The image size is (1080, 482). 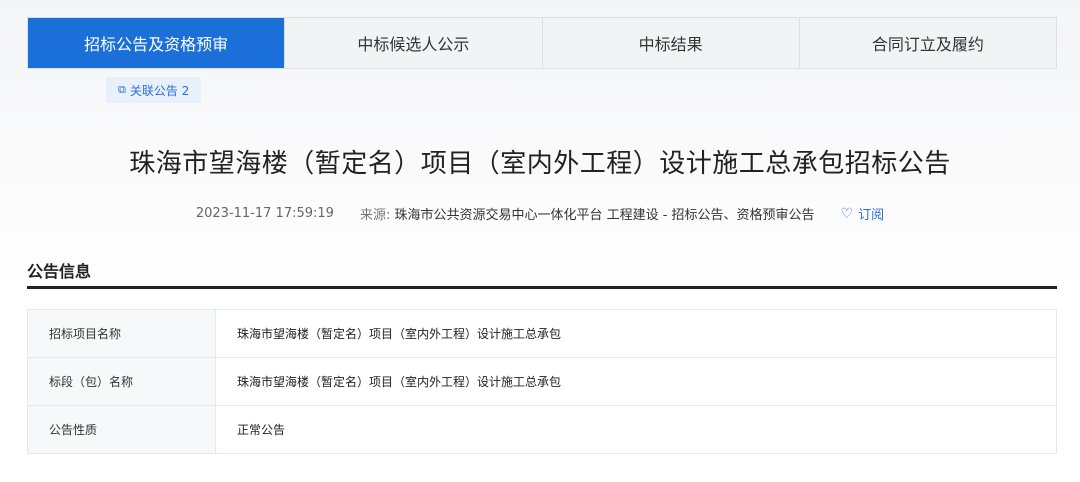 I want to click on heart-icon: ♡, so click(x=847, y=213).